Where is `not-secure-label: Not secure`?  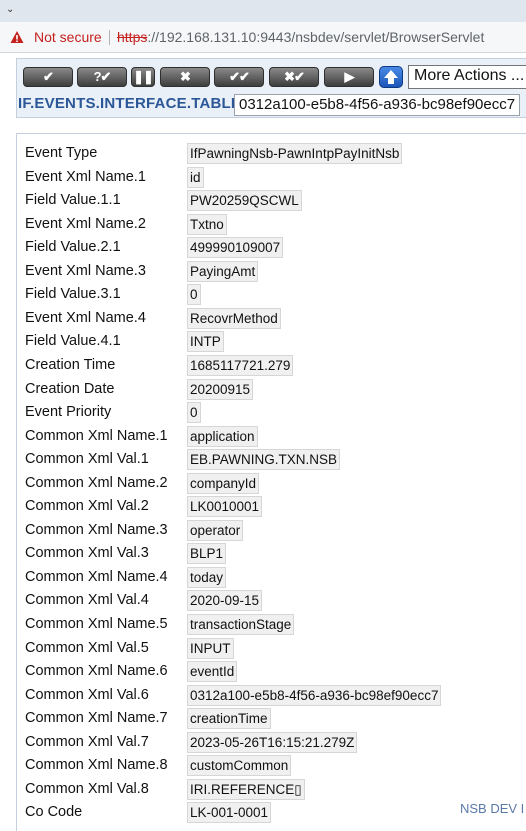 not-secure-label: Not secure is located at coordinates (68, 37).